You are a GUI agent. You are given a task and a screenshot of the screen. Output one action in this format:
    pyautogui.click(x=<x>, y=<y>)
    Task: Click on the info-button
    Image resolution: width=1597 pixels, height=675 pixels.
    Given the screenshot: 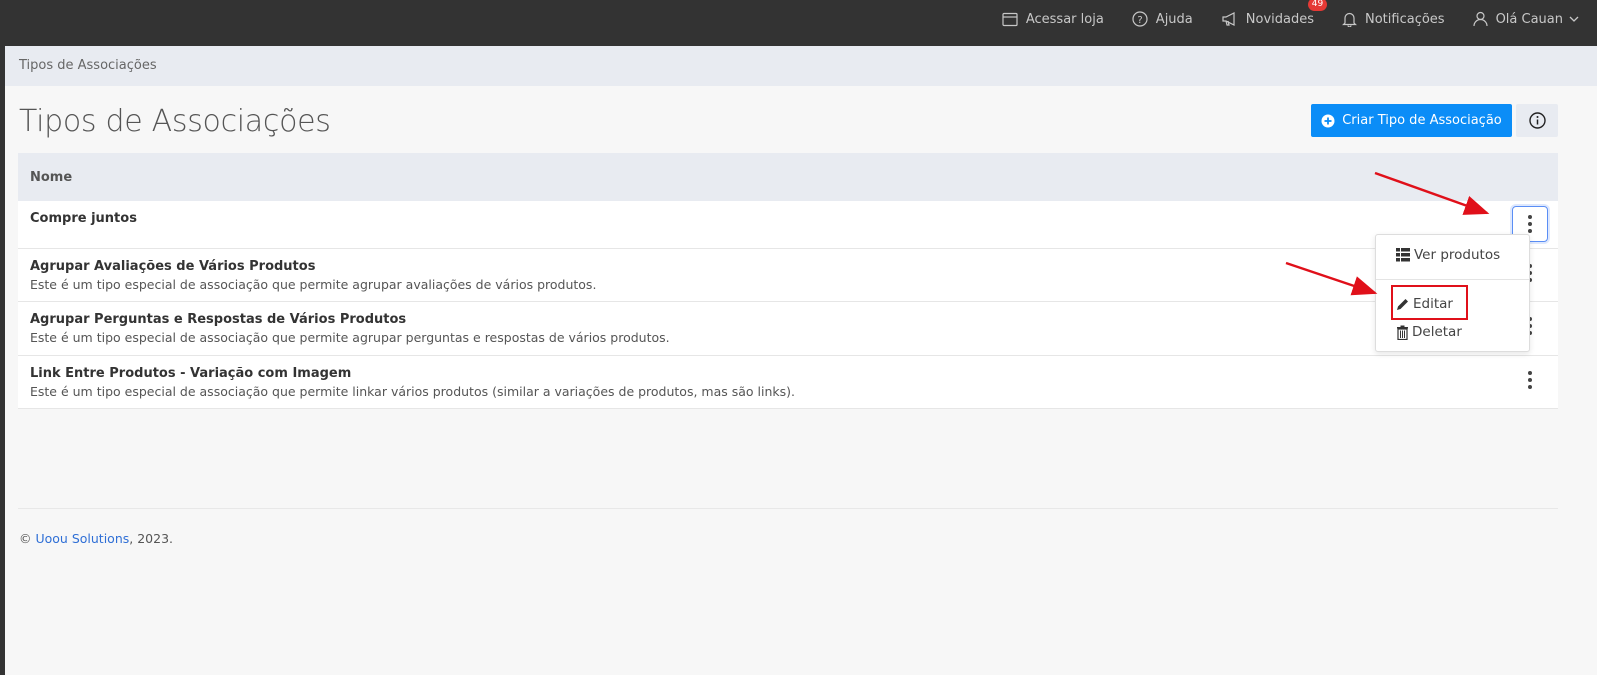 What is the action you would take?
    pyautogui.click(x=1537, y=120)
    